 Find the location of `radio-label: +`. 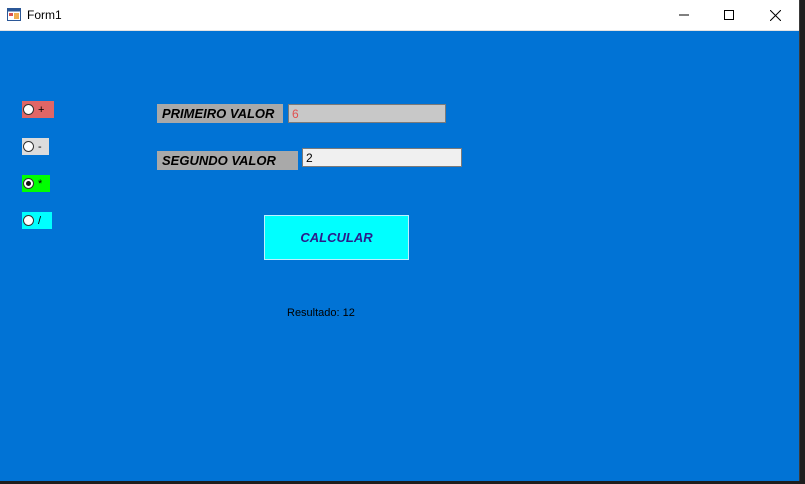

radio-label: + is located at coordinates (41, 109).